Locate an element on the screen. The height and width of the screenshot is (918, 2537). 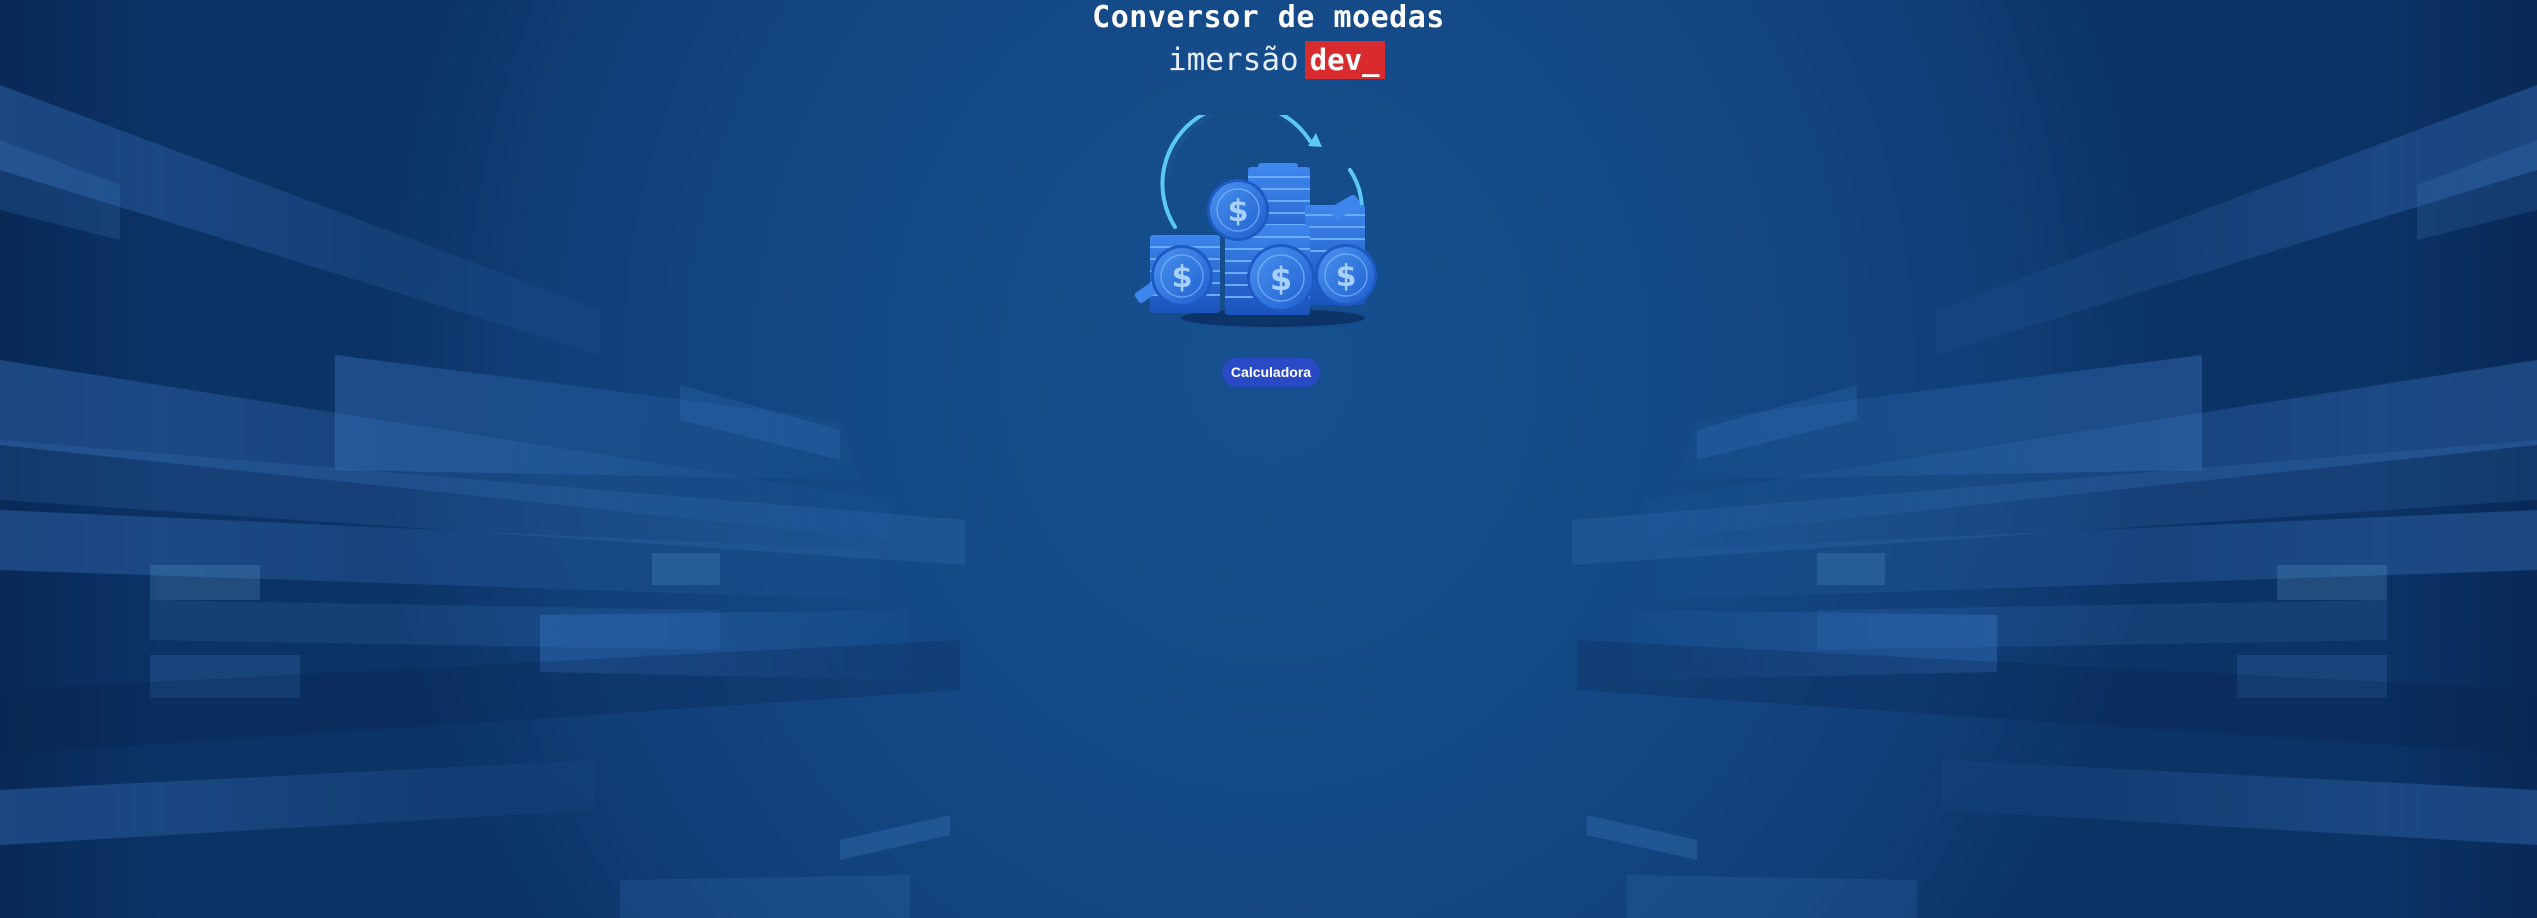
brand-logo: imersão dev_ is located at coordinates (1276, 60).